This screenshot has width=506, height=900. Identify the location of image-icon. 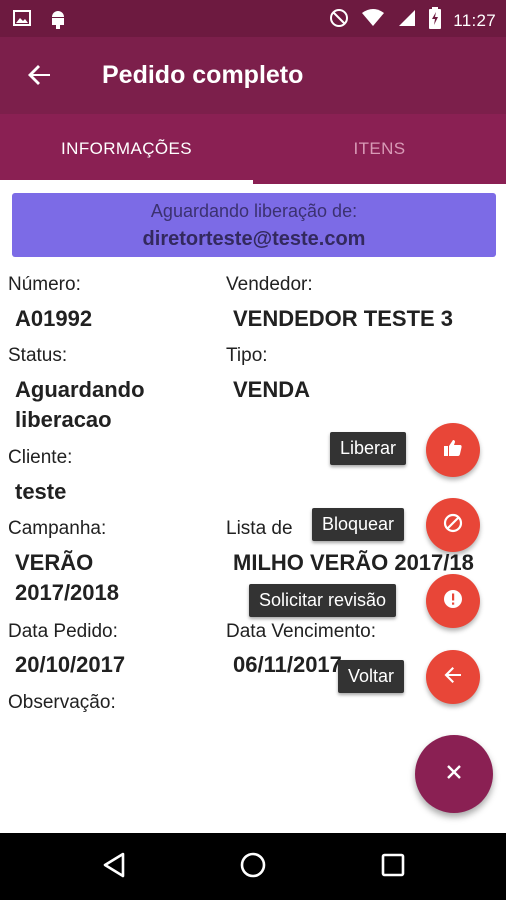
(22, 21).